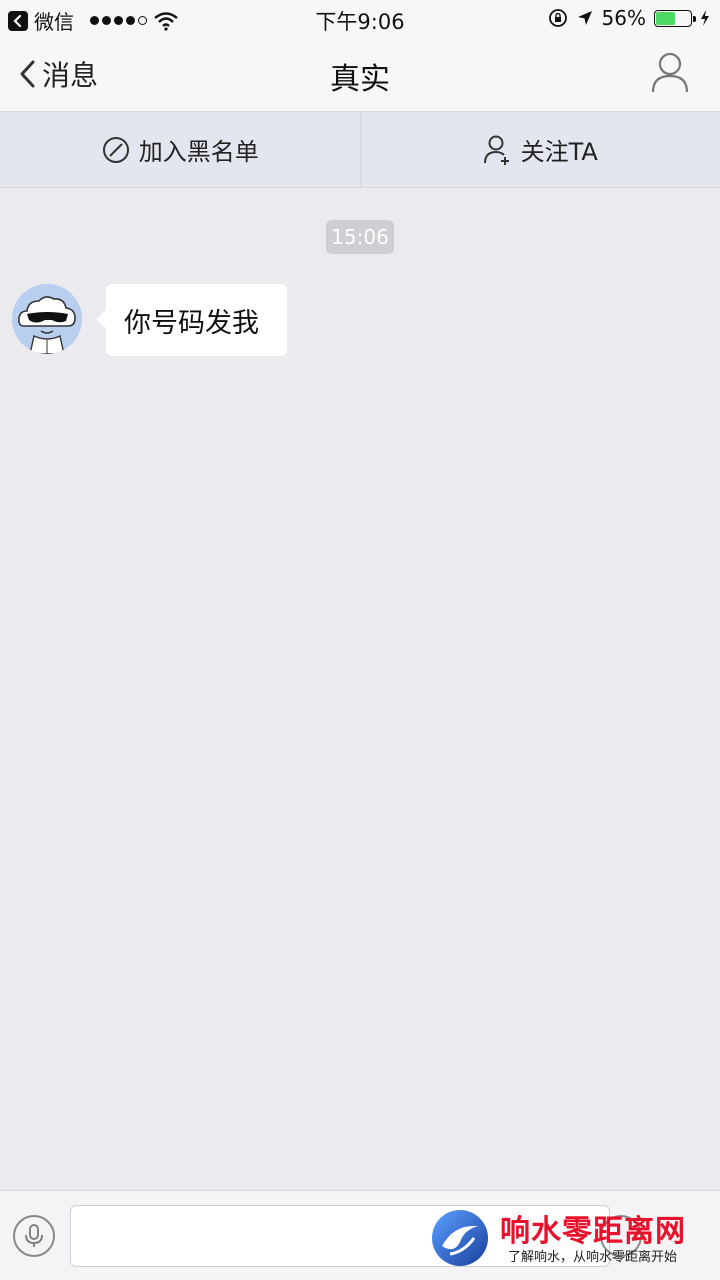 The height and width of the screenshot is (1280, 720). I want to click on watermark-subtitle: 了解响水，从响水零距离开始, so click(593, 1257).